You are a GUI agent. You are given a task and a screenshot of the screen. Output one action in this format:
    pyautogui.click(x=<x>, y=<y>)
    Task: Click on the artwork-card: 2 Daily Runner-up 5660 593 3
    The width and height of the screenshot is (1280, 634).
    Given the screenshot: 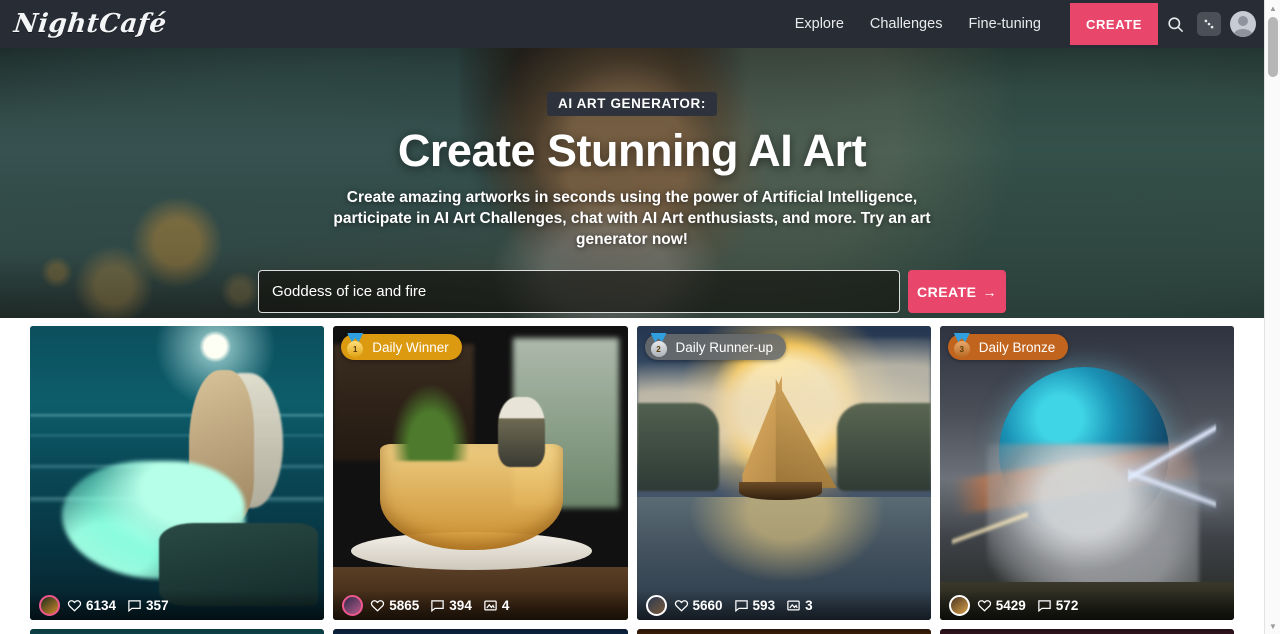 What is the action you would take?
    pyautogui.click(x=783, y=473)
    